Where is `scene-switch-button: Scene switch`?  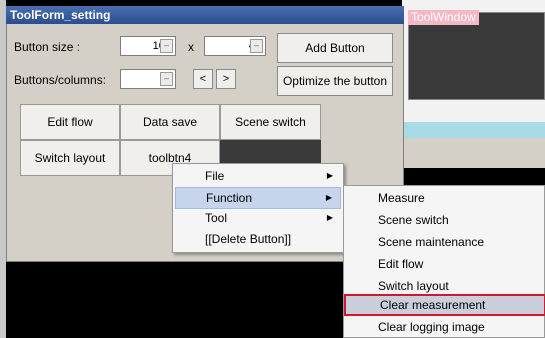
scene-switch-button: Scene switch is located at coordinates (270, 122).